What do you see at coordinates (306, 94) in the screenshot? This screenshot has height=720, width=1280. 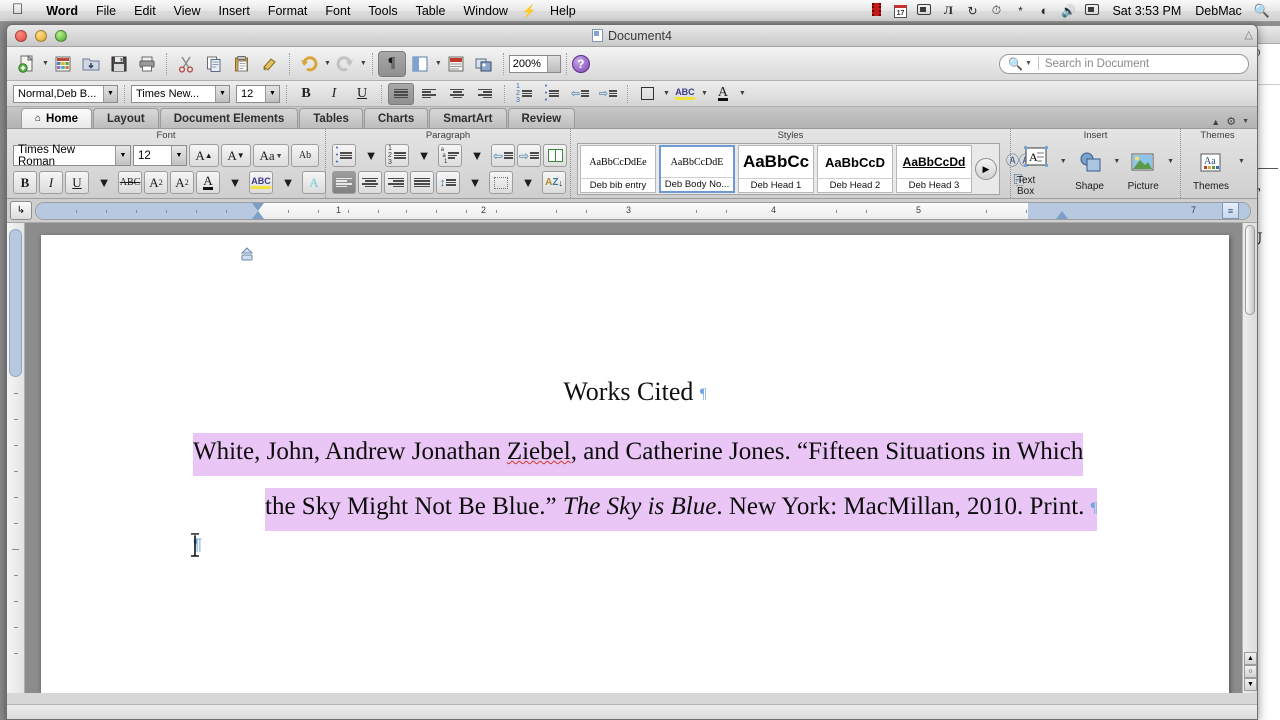 I see `bold-button: B` at bounding box center [306, 94].